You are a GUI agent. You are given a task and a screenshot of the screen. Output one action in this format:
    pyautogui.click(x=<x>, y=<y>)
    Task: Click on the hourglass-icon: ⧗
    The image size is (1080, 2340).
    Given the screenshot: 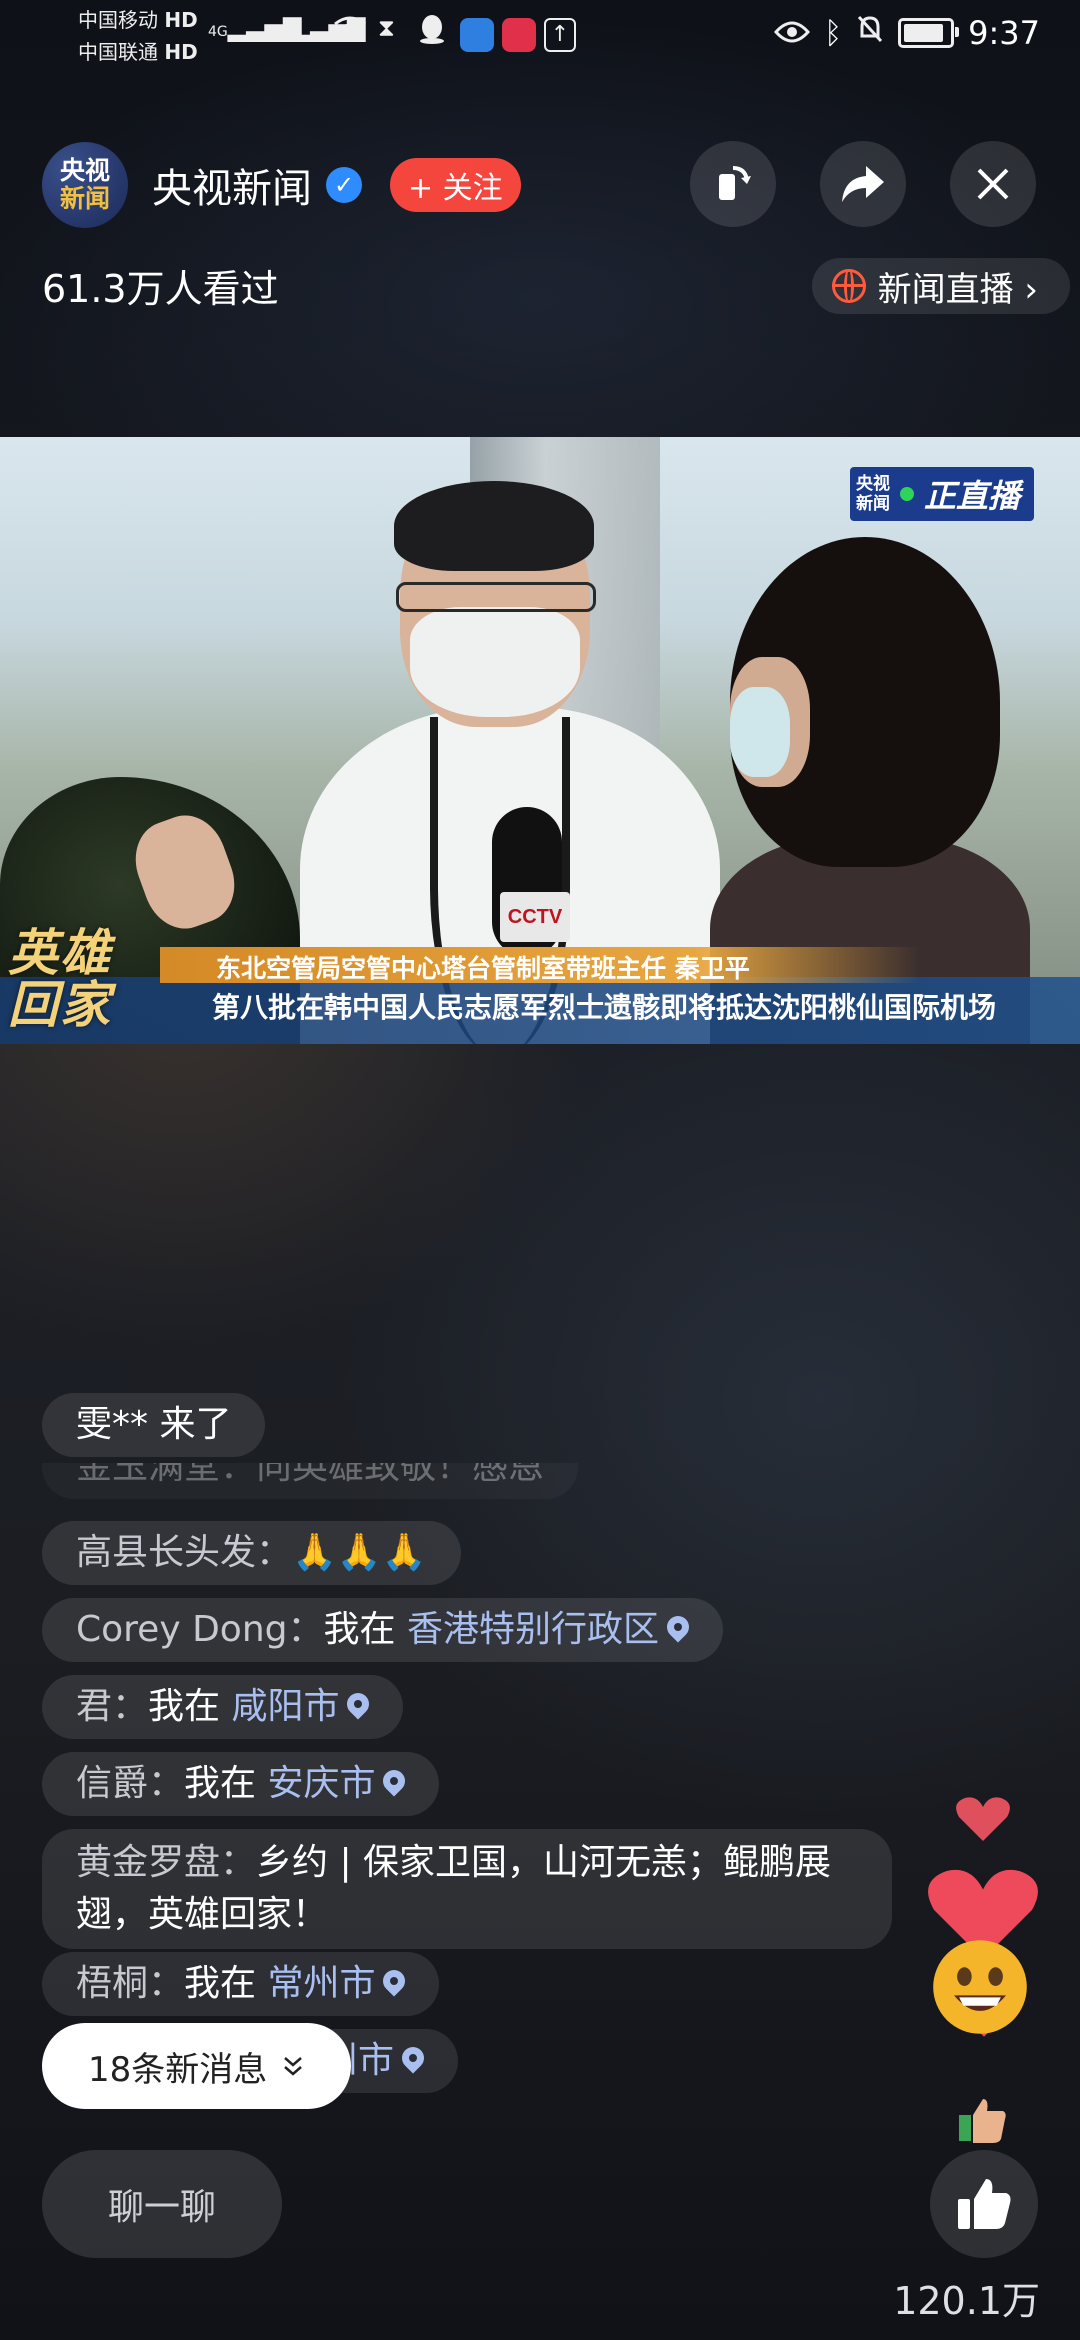 What is the action you would take?
    pyautogui.click(x=386, y=28)
    